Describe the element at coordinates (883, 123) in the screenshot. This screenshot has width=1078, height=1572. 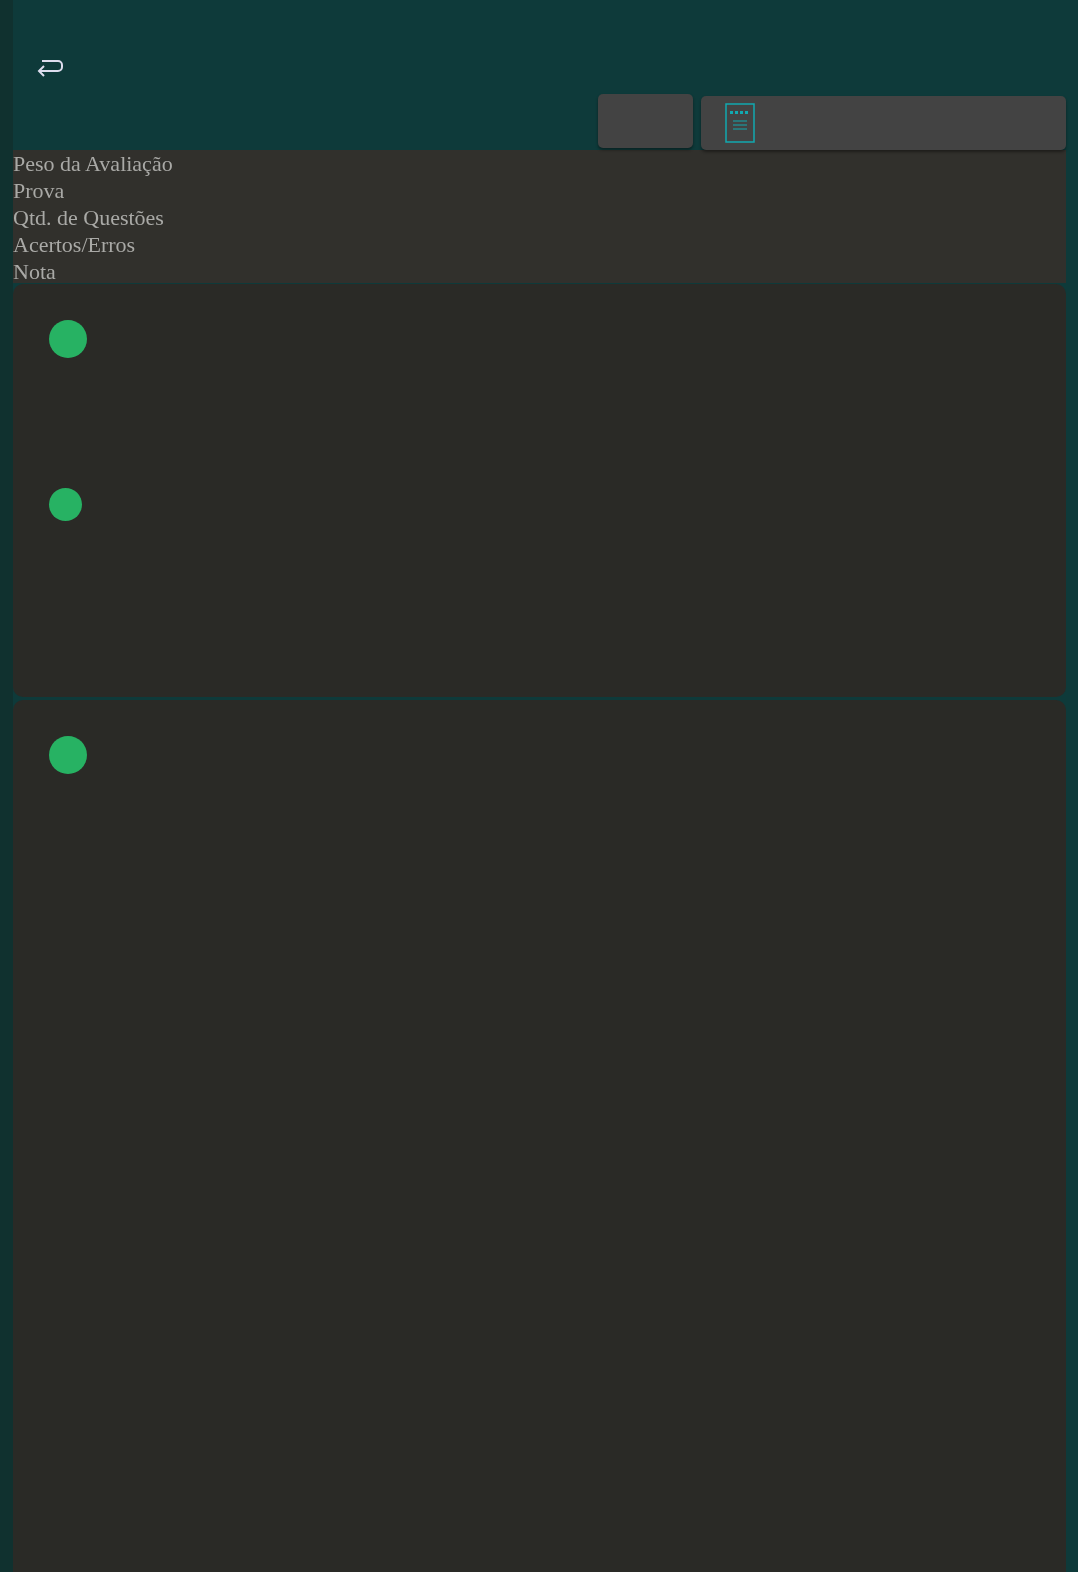
I see `document-button` at that location.